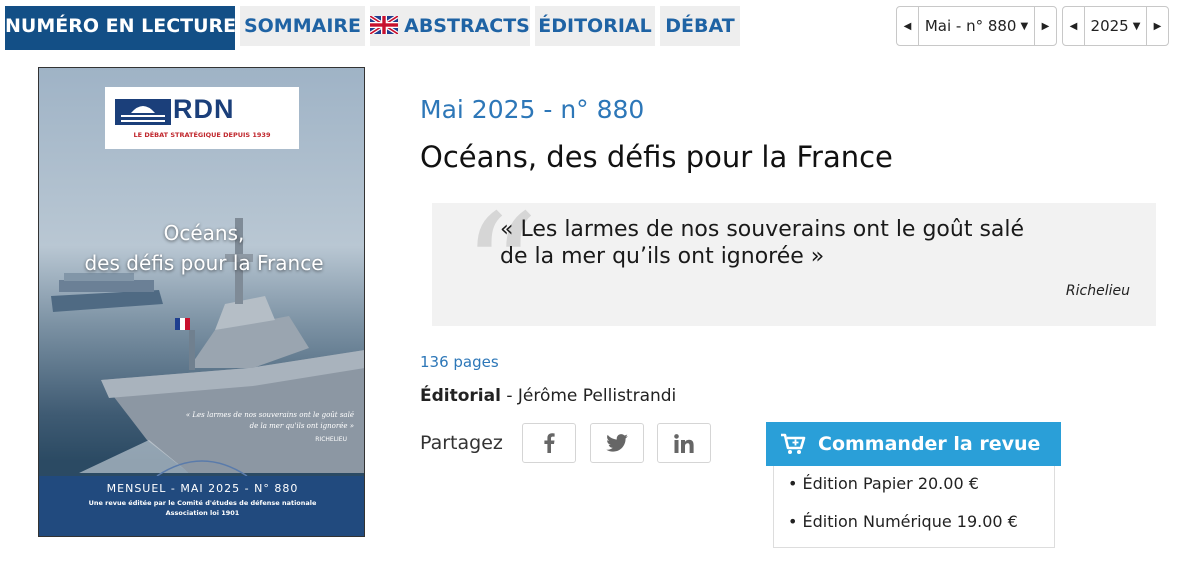 The image size is (1200, 566). I want to click on tab-numero-en-lecture: NUMÉRO EN LECTURE, so click(120, 26).